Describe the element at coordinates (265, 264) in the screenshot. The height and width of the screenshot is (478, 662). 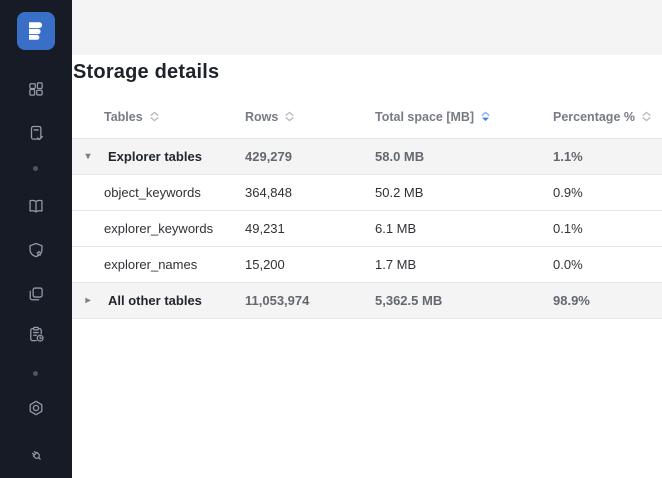
I see `cell-rows: 15,200` at that location.